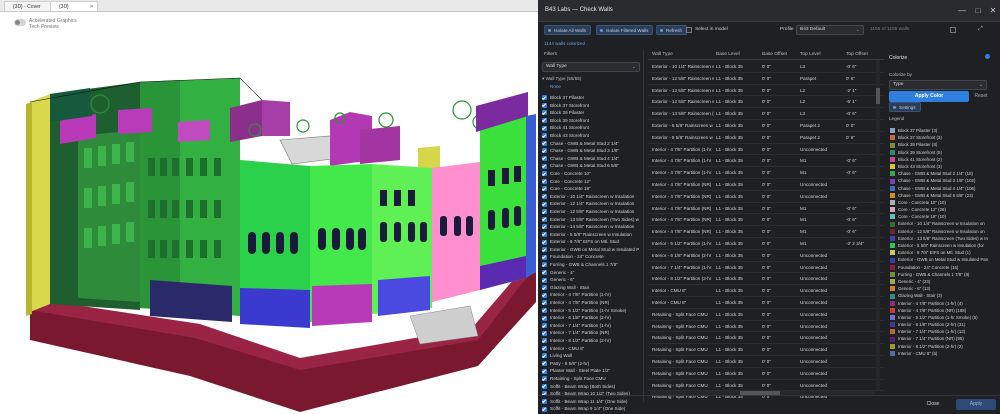 The height and width of the screenshot is (414, 1000). Describe the element at coordinates (592, 379) in the screenshot. I see `filter-item: Retaining - Split Face CMU` at that location.